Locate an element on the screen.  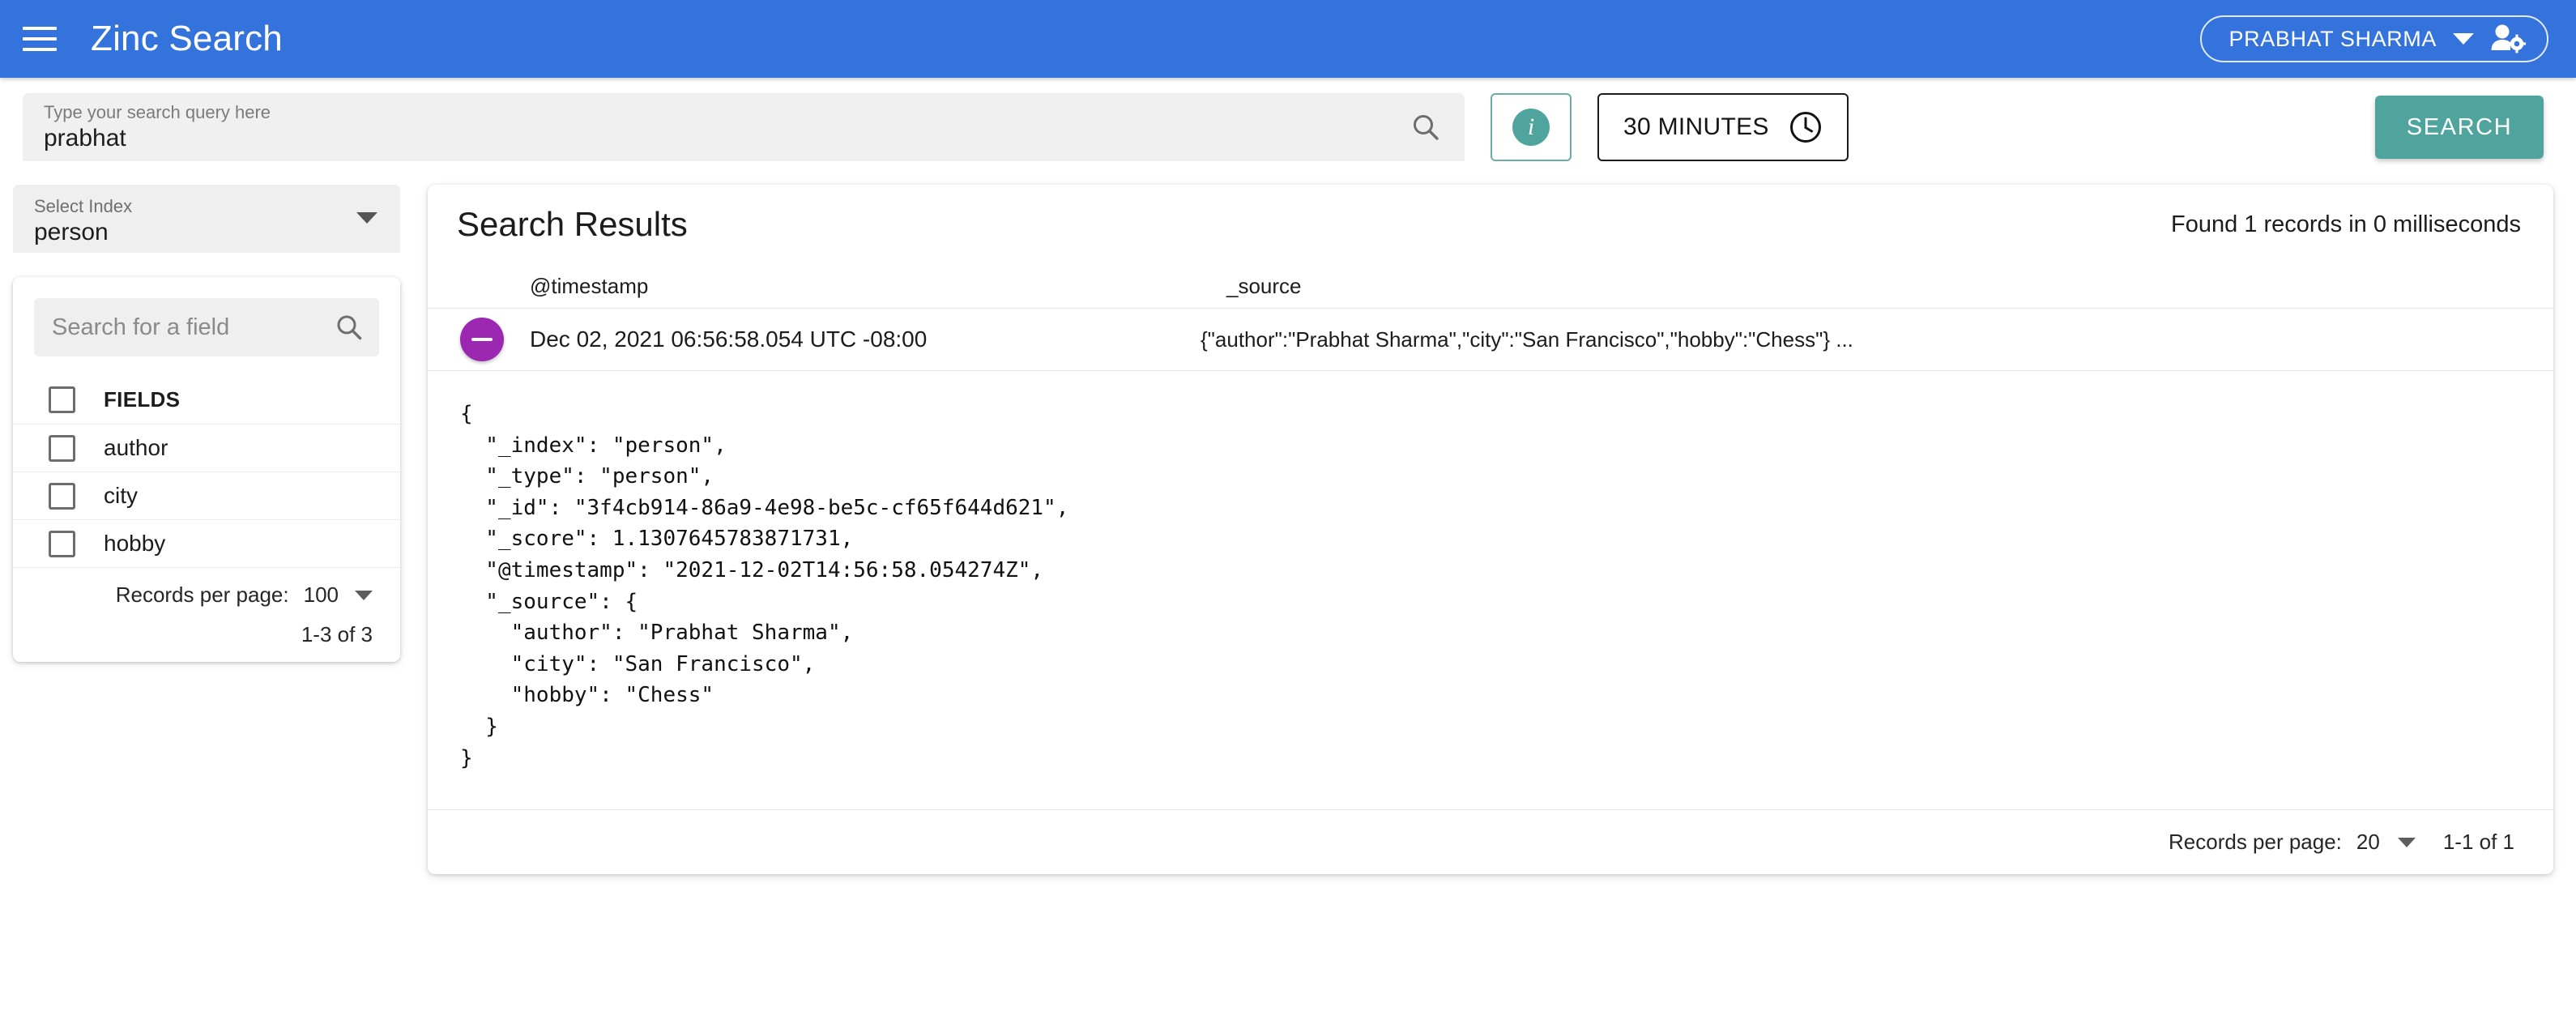
fields-header-label: FIELDS is located at coordinates (143, 399).